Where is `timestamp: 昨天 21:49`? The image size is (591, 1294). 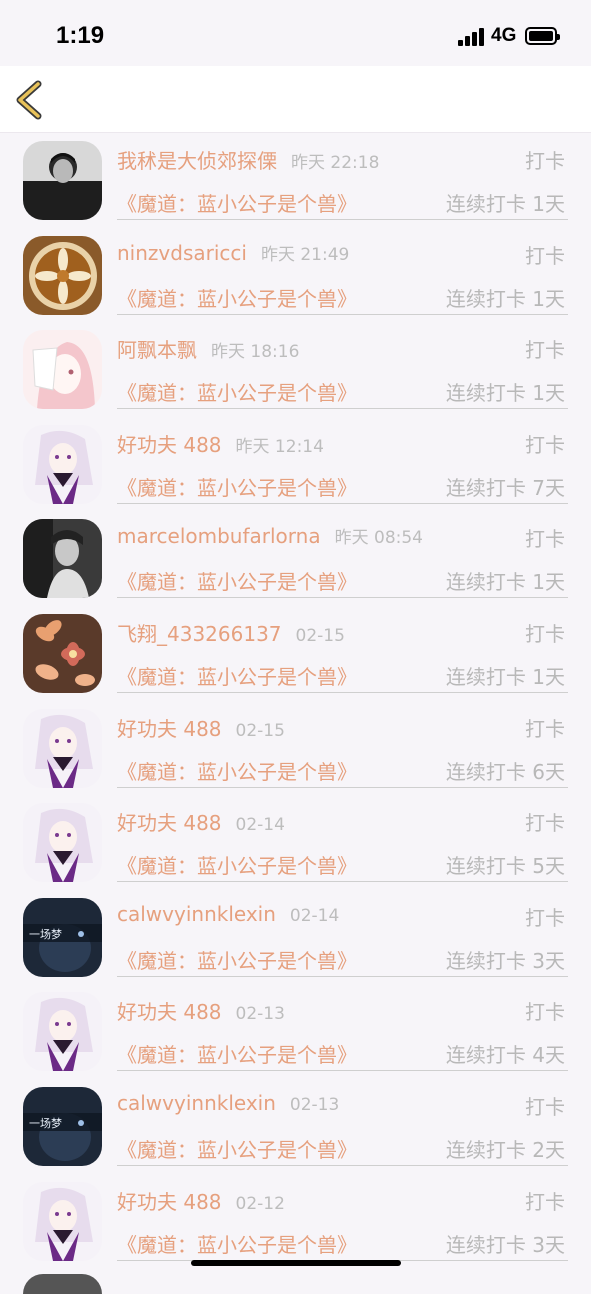 timestamp: 昨天 21:49 is located at coordinates (305, 254).